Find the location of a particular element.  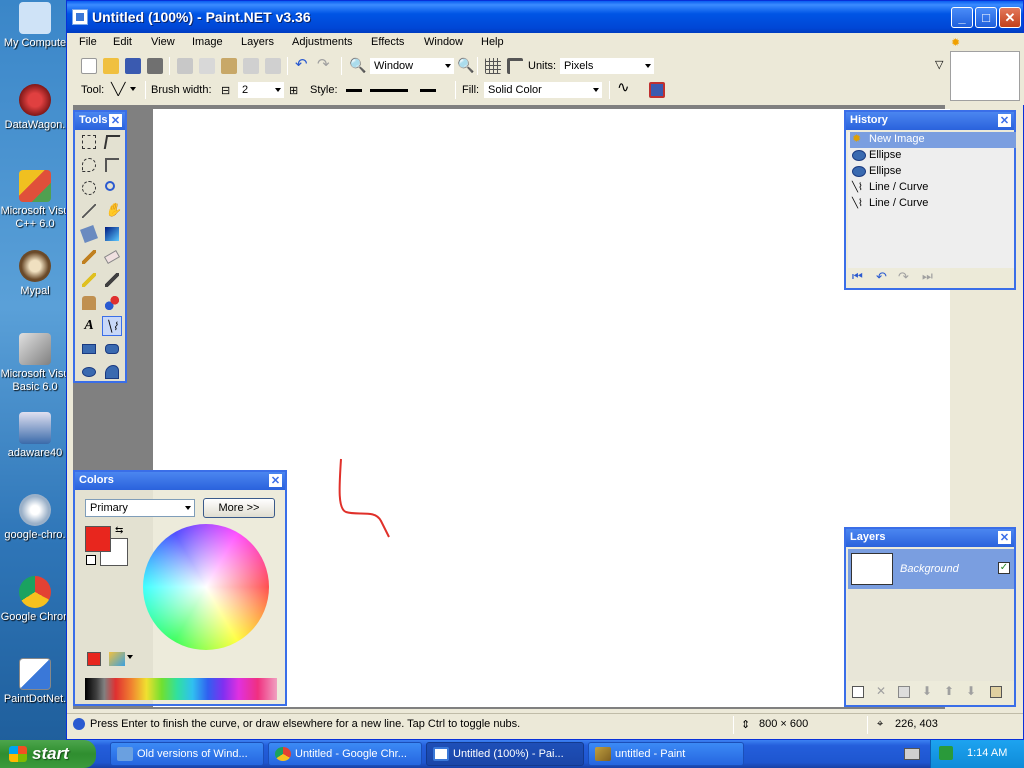

antialiasing-icon: ∿ is located at coordinates (625, 89).